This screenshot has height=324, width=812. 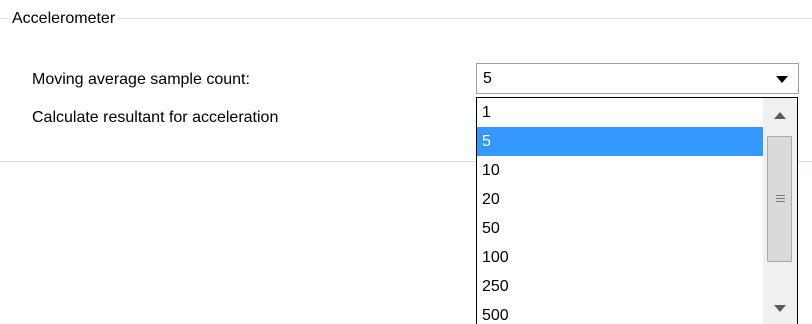 I want to click on scroll-thumb, so click(x=779, y=199).